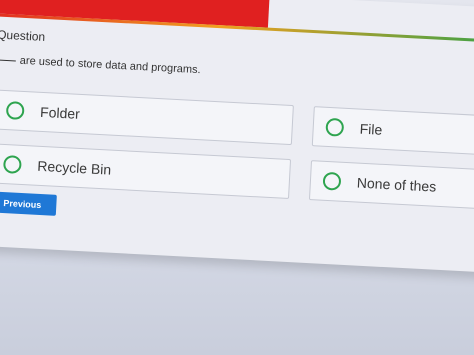 The height and width of the screenshot is (355, 474). What do you see at coordinates (396, 184) in the screenshot?
I see `answer-option-label: None of thes` at bounding box center [396, 184].